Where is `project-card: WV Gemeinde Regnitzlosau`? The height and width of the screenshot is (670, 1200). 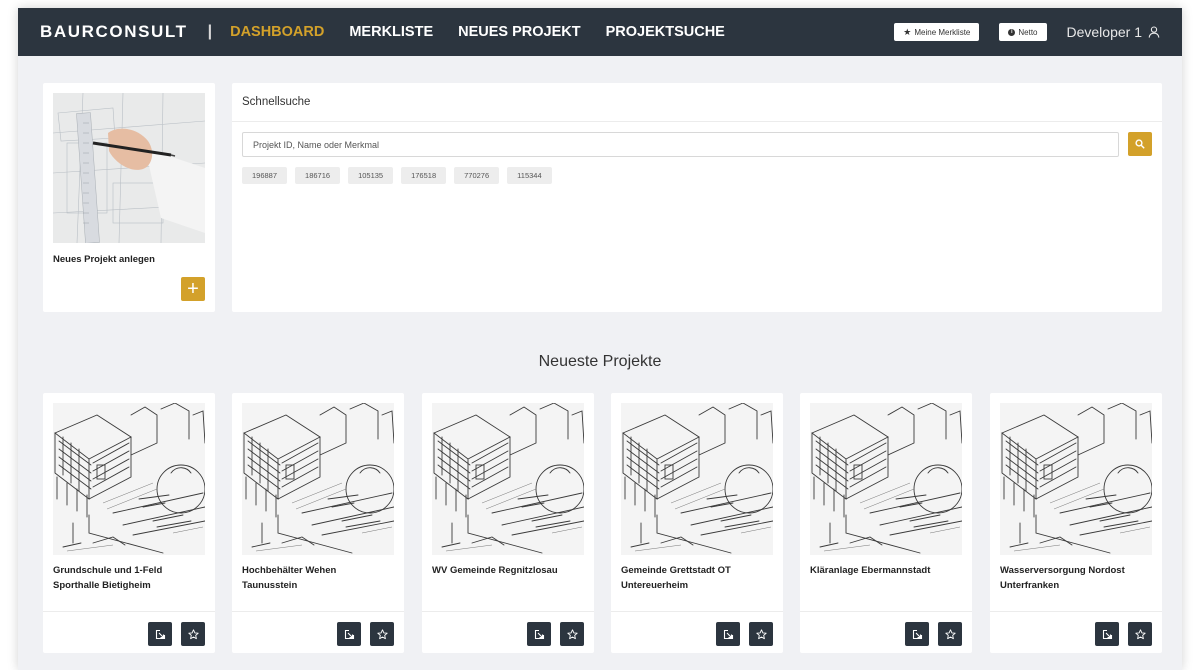
project-card: WV Gemeinde Regnitzlosau is located at coordinates (508, 523).